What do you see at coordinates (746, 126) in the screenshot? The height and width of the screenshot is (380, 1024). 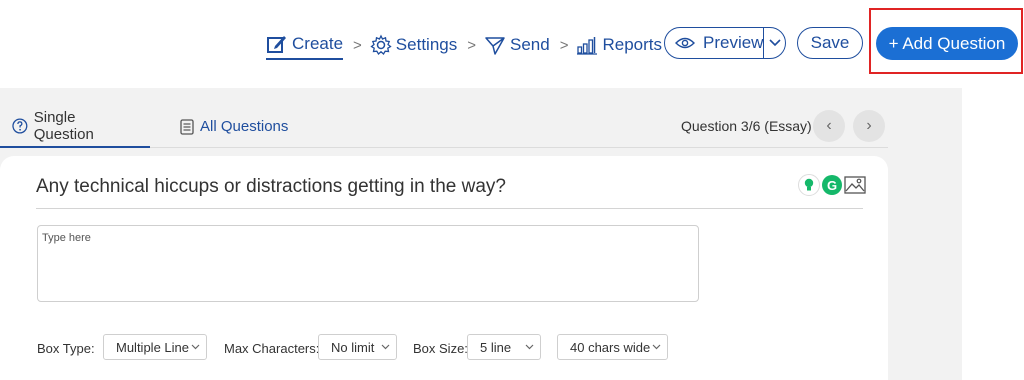 I see `question-position: Question 3/6 (Essay)` at bounding box center [746, 126].